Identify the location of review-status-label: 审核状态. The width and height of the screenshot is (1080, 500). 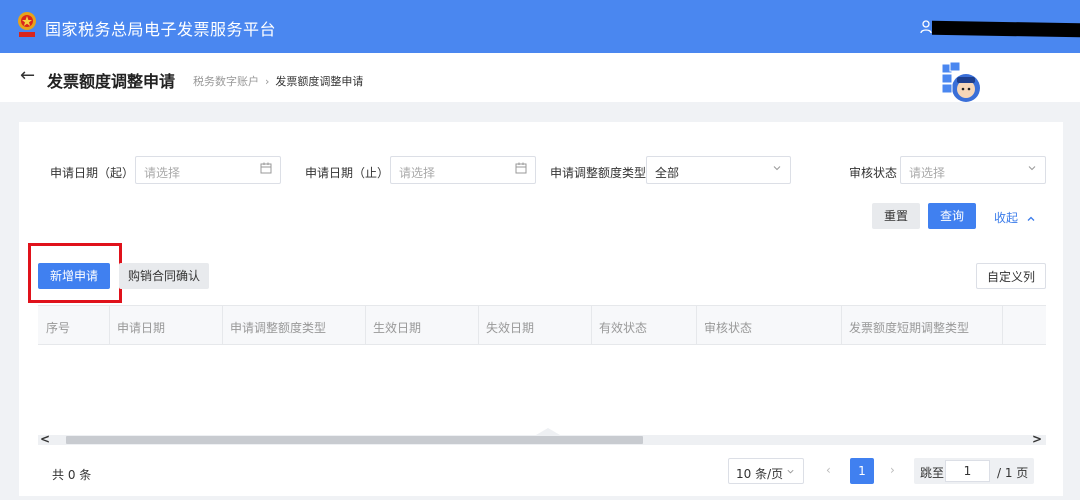
(873, 173).